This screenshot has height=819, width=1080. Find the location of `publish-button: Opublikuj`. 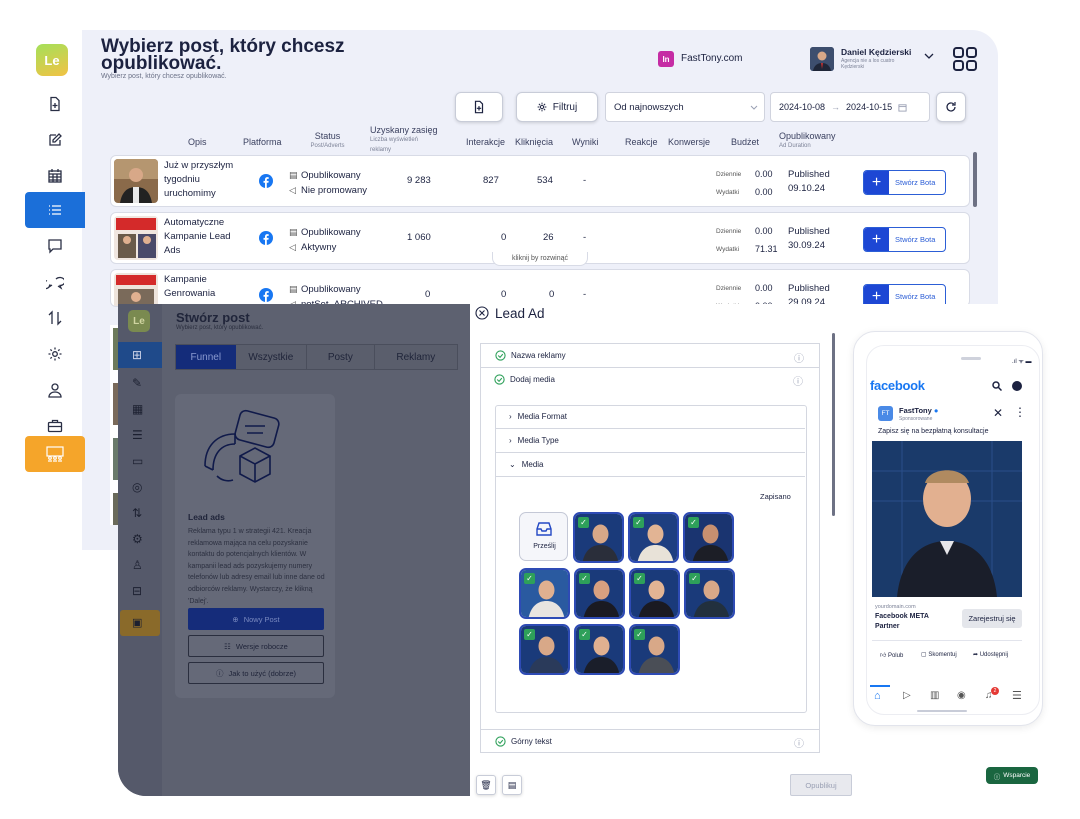

publish-button: Opublikuj is located at coordinates (821, 785).